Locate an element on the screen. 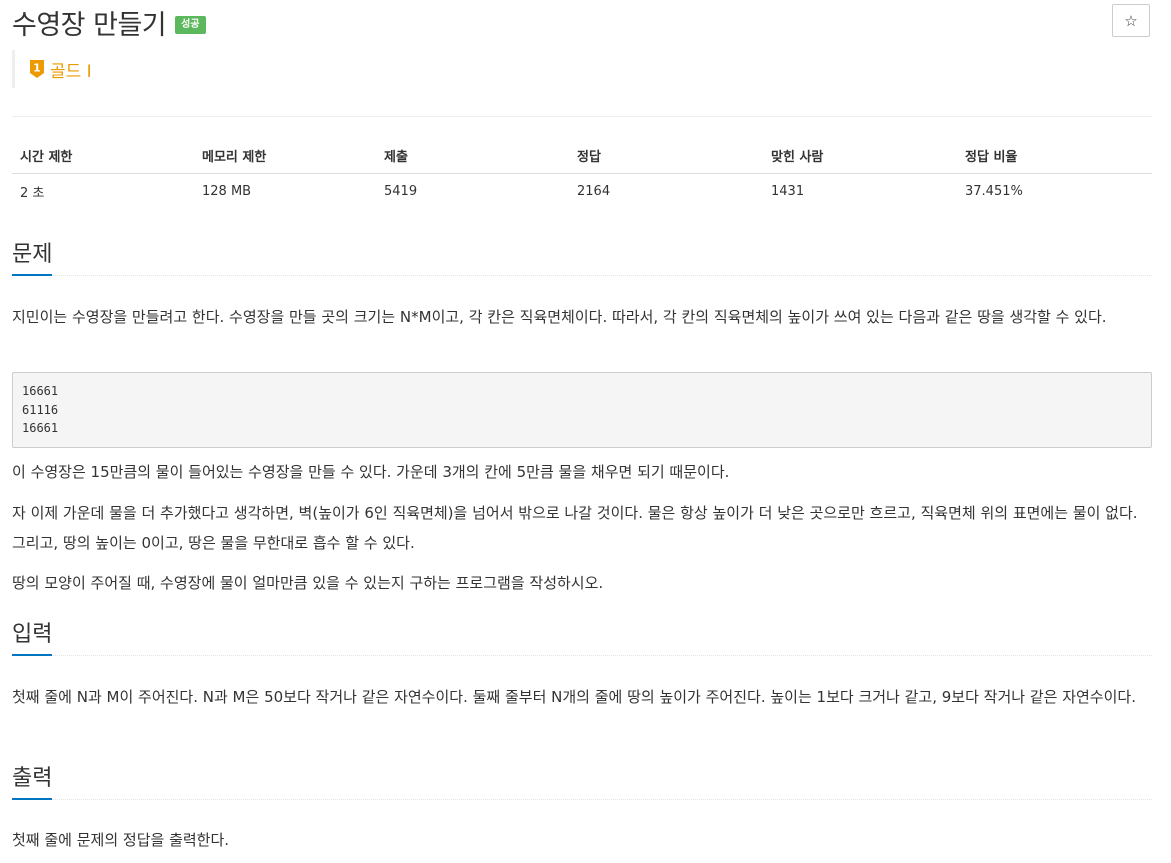 Image resolution: width=1171 pixels, height=863 pixels. section-input-header: 입력 is located at coordinates (582, 638).